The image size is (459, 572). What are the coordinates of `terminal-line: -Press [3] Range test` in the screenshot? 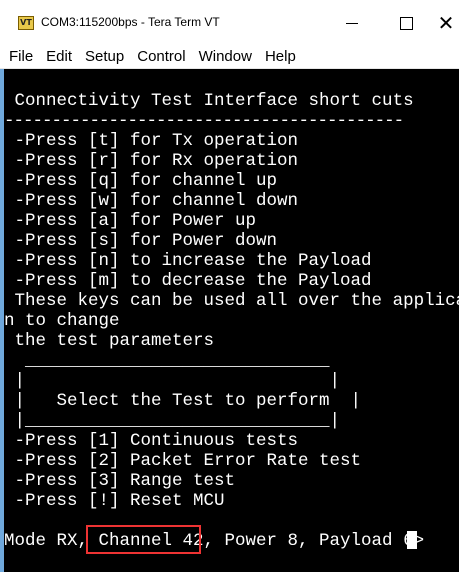 It's located at (120, 481).